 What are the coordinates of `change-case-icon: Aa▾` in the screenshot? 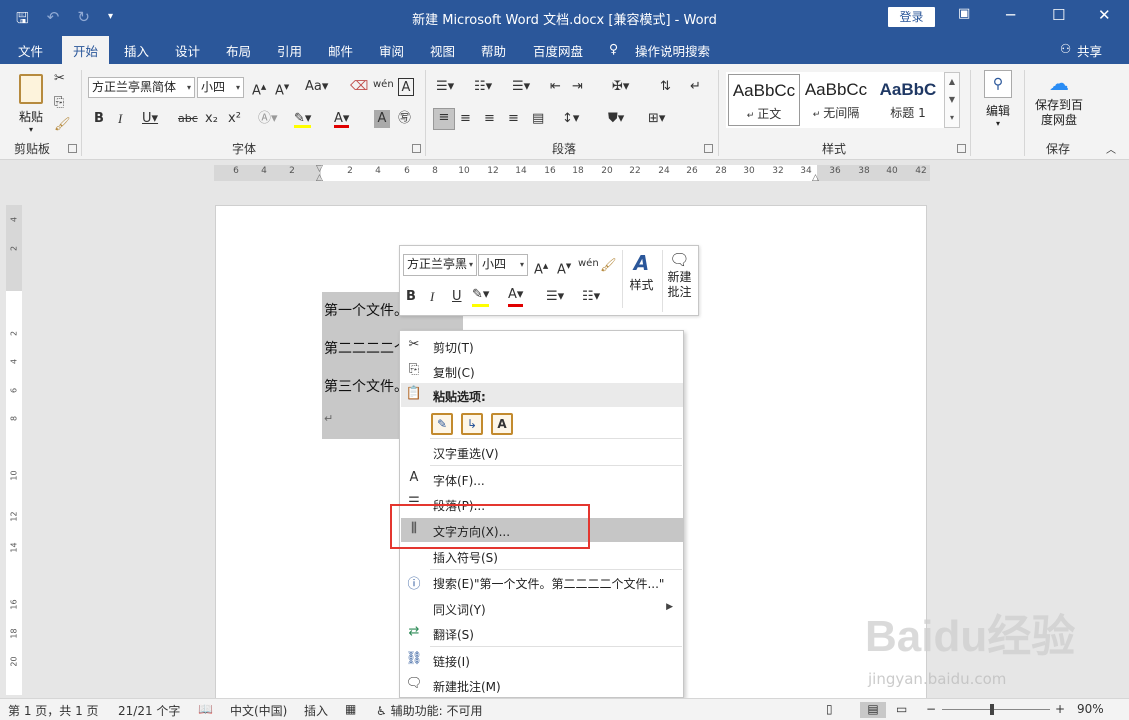 It's located at (316, 87).